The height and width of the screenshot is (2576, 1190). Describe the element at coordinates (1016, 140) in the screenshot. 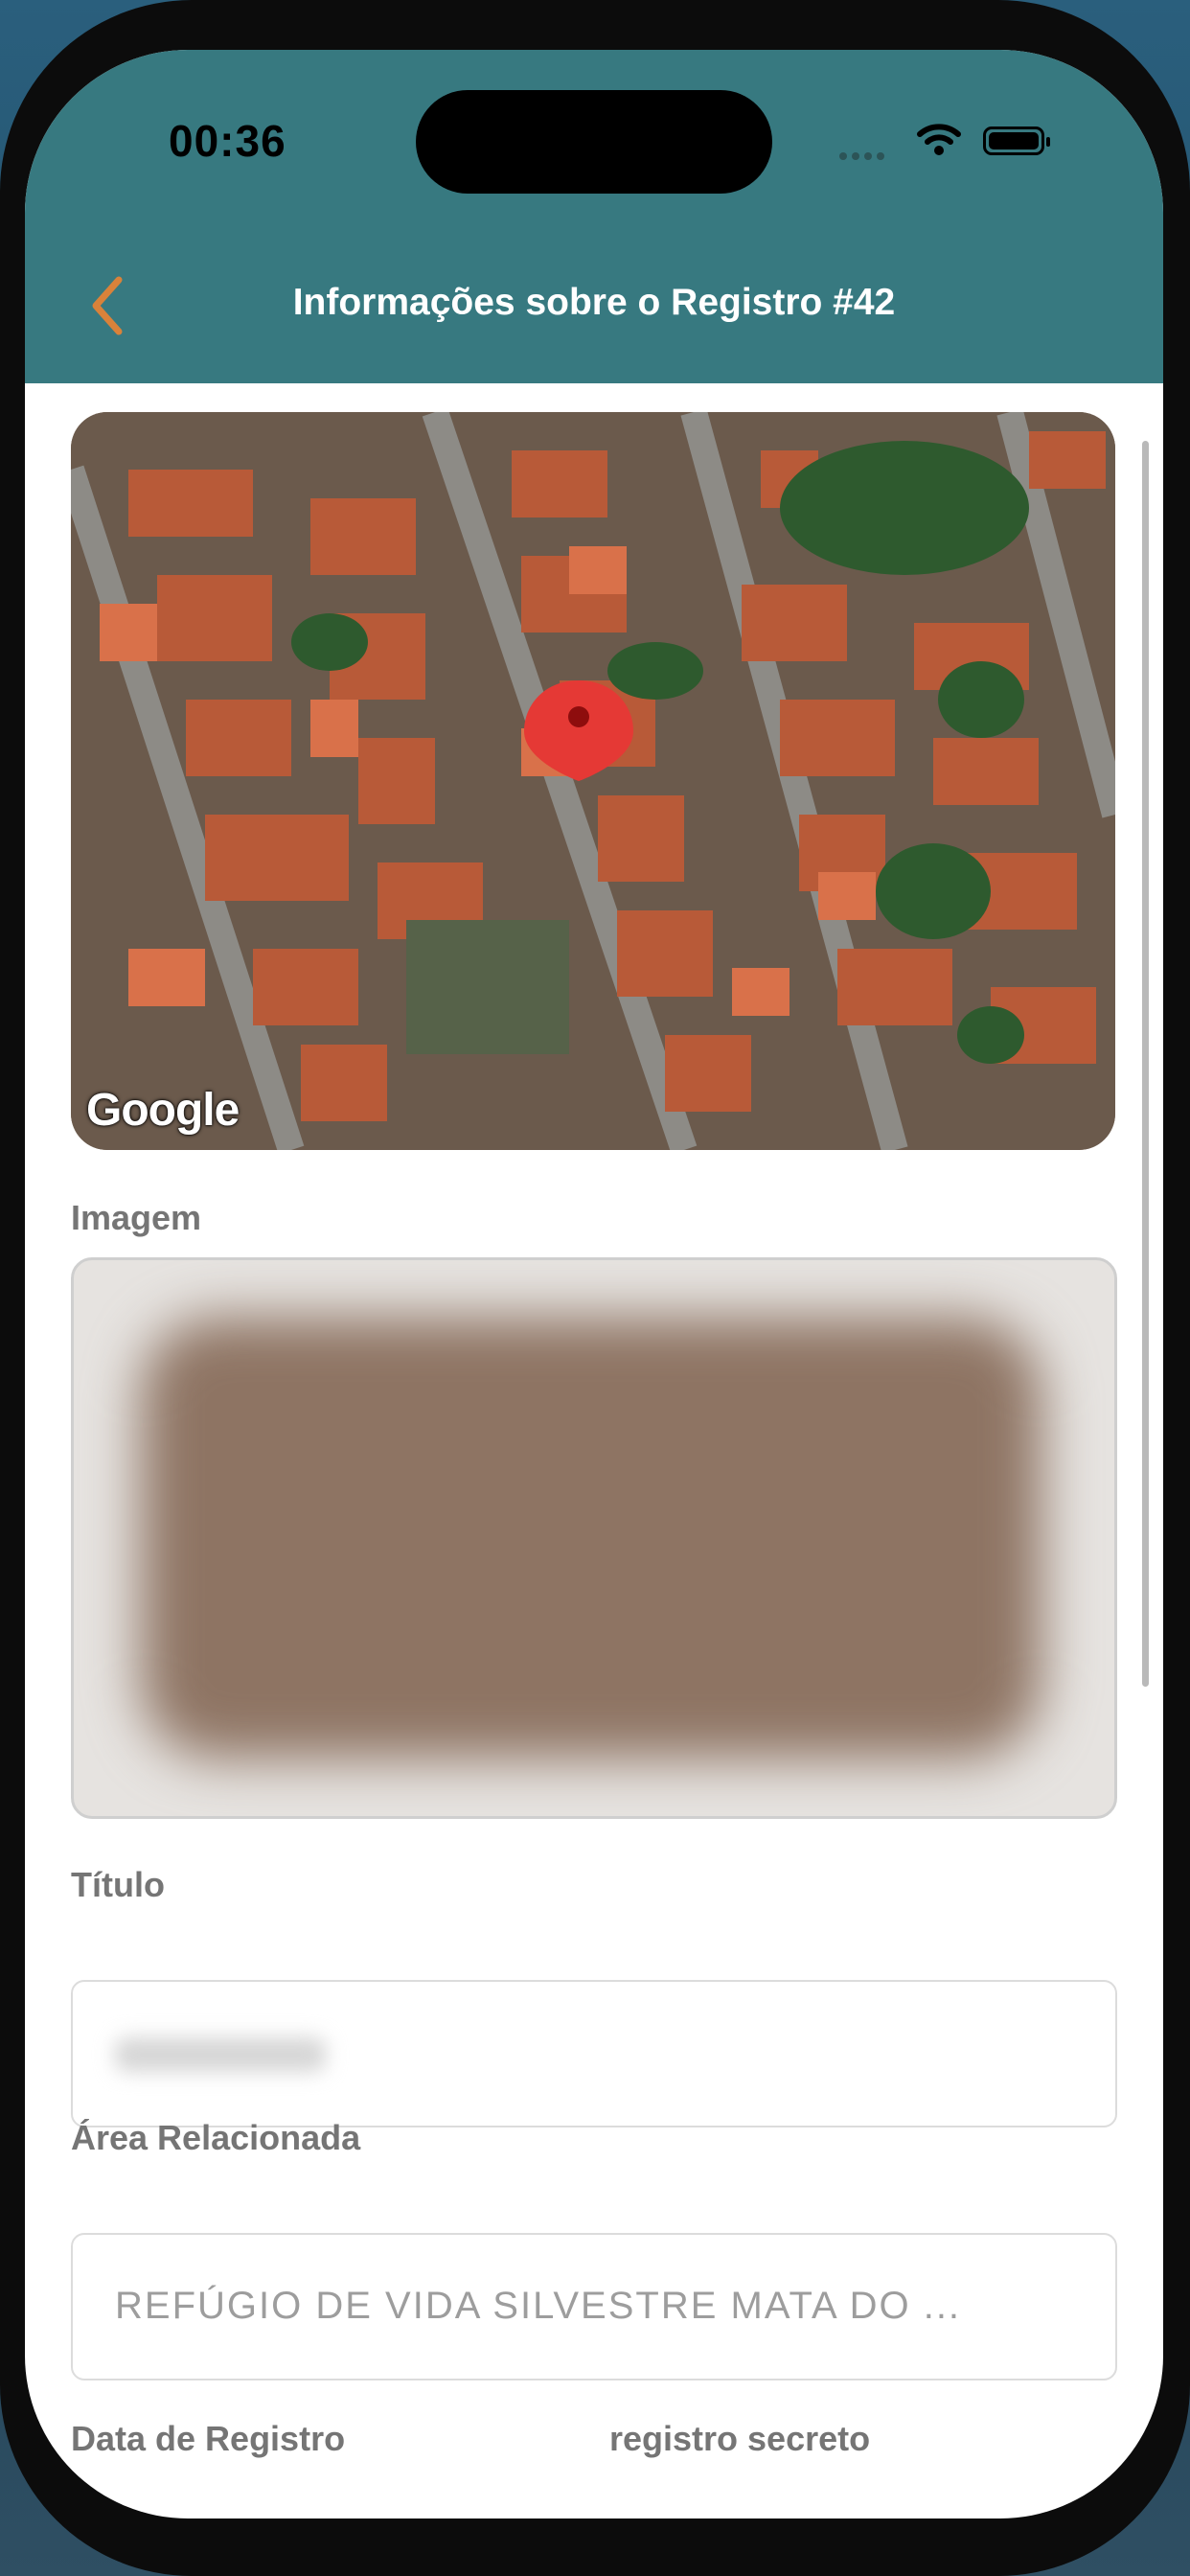

I see `battery-icon` at that location.